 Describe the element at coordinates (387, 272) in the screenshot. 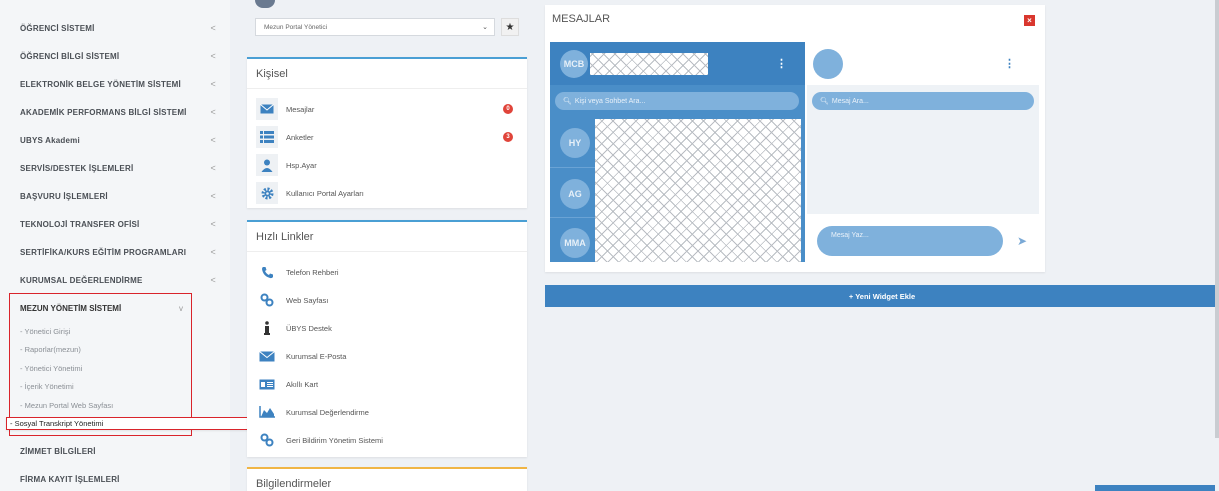

I see `link-telefon-rehberi: Telefon Rehberi` at that location.